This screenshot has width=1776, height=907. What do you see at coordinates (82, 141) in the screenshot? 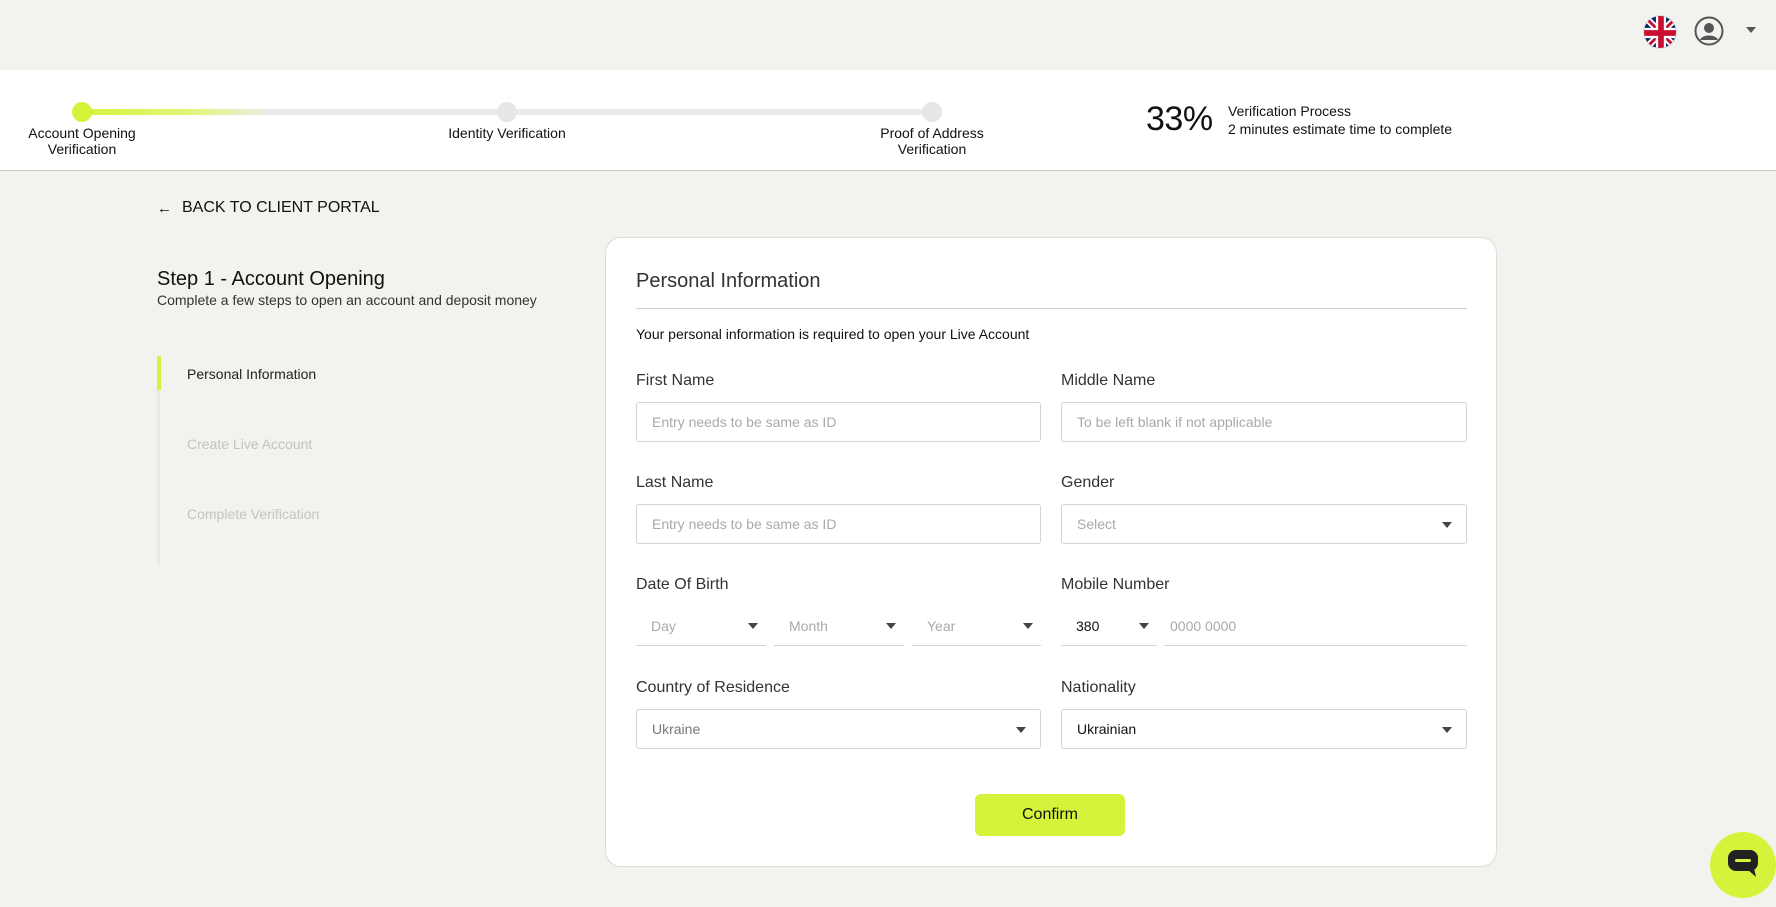
I see `step-label-account-opening: Account Opening Verification` at bounding box center [82, 141].